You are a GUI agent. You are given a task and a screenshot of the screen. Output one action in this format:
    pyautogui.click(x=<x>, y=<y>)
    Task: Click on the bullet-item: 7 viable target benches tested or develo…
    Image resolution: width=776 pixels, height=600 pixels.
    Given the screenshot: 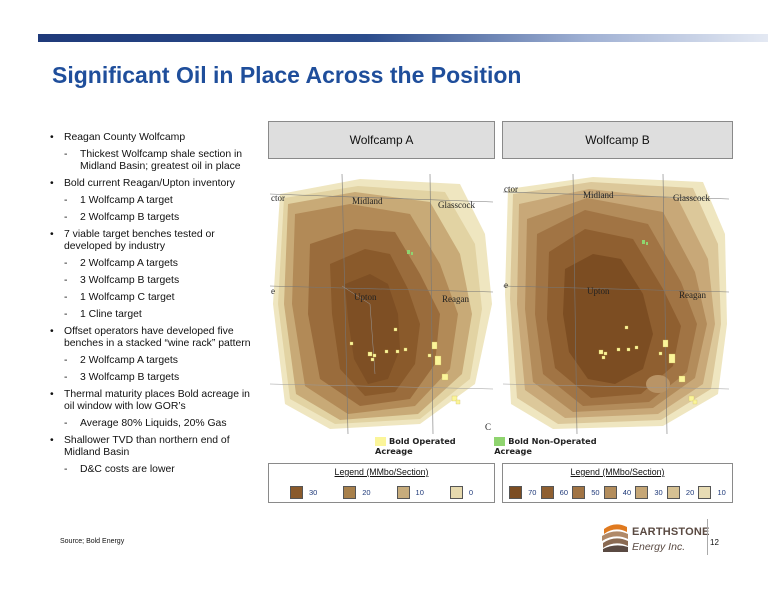 What is the action you would take?
    pyautogui.click(x=155, y=241)
    